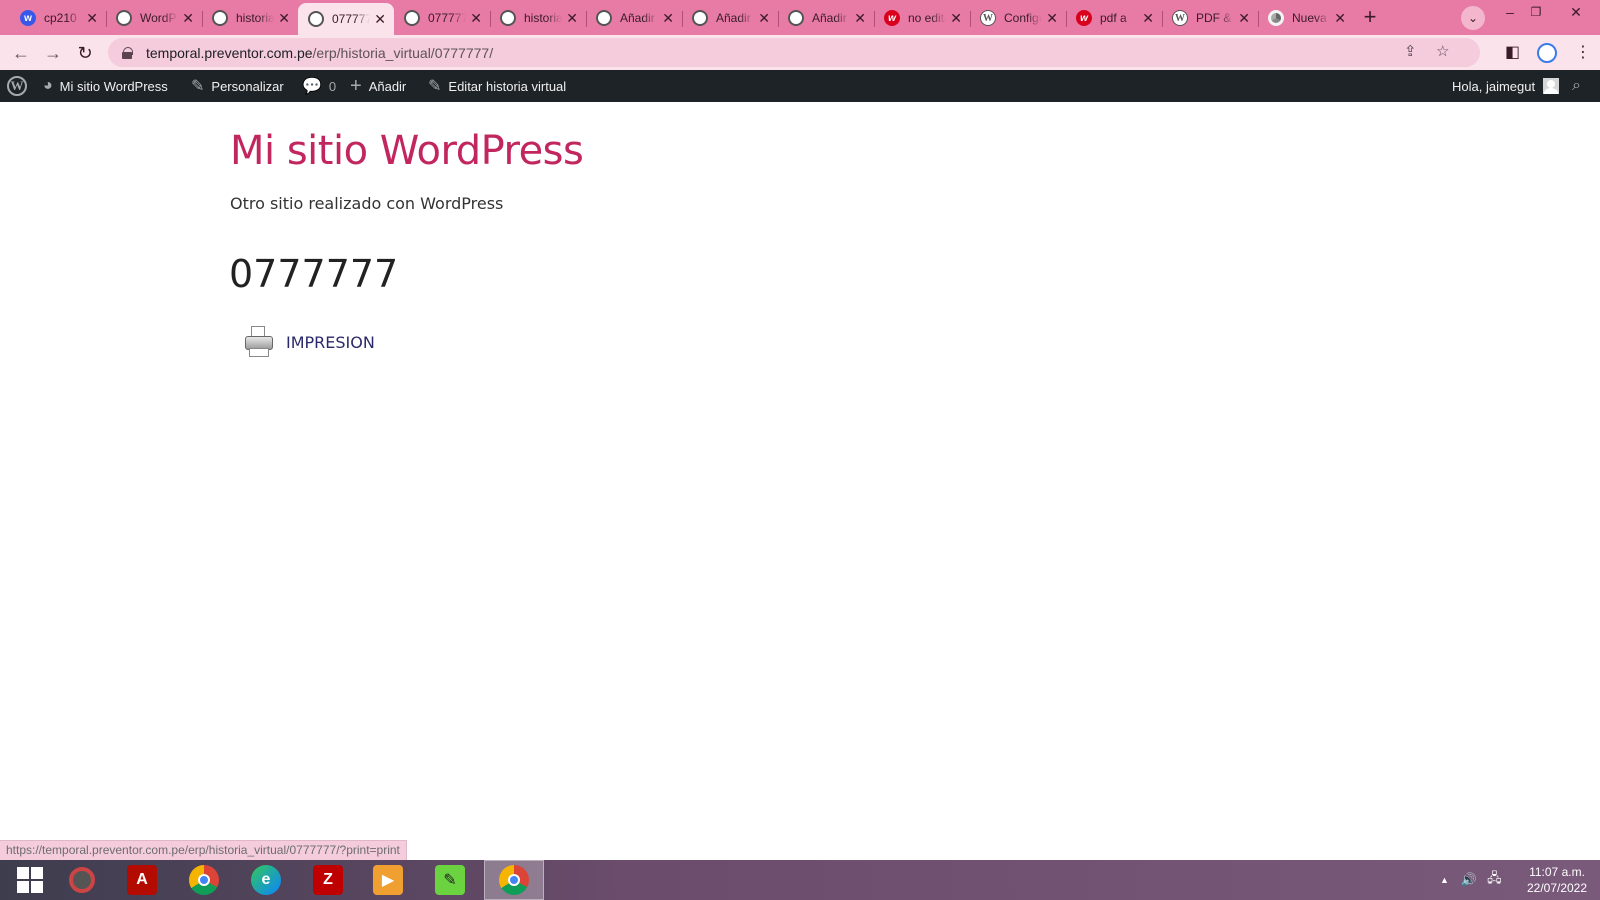  I want to click on profile-avatar, so click(1547, 53).